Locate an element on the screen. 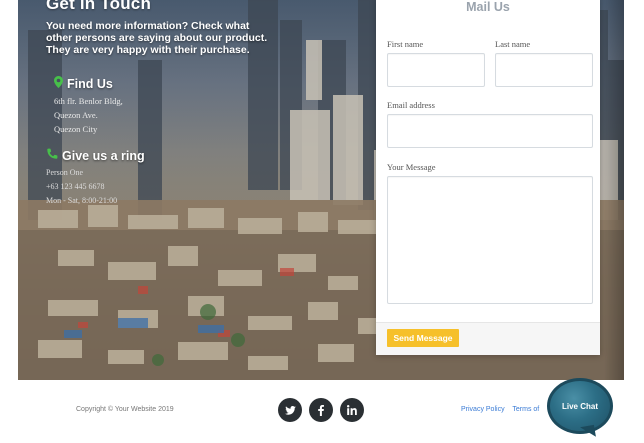 The image size is (644, 443). last-name-label: Last name is located at coordinates (513, 44).